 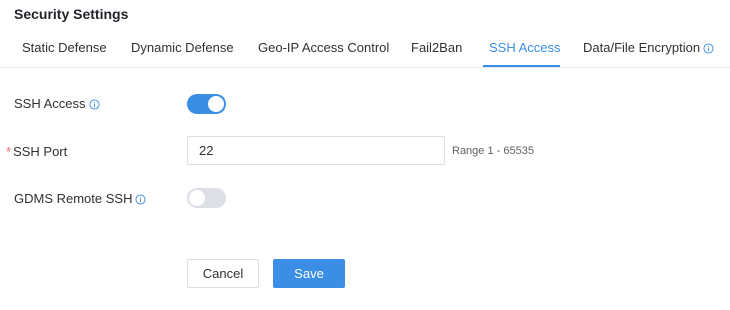 What do you see at coordinates (493, 151) in the screenshot?
I see `ssh-port-range-hint: Range 1 - 65535` at bounding box center [493, 151].